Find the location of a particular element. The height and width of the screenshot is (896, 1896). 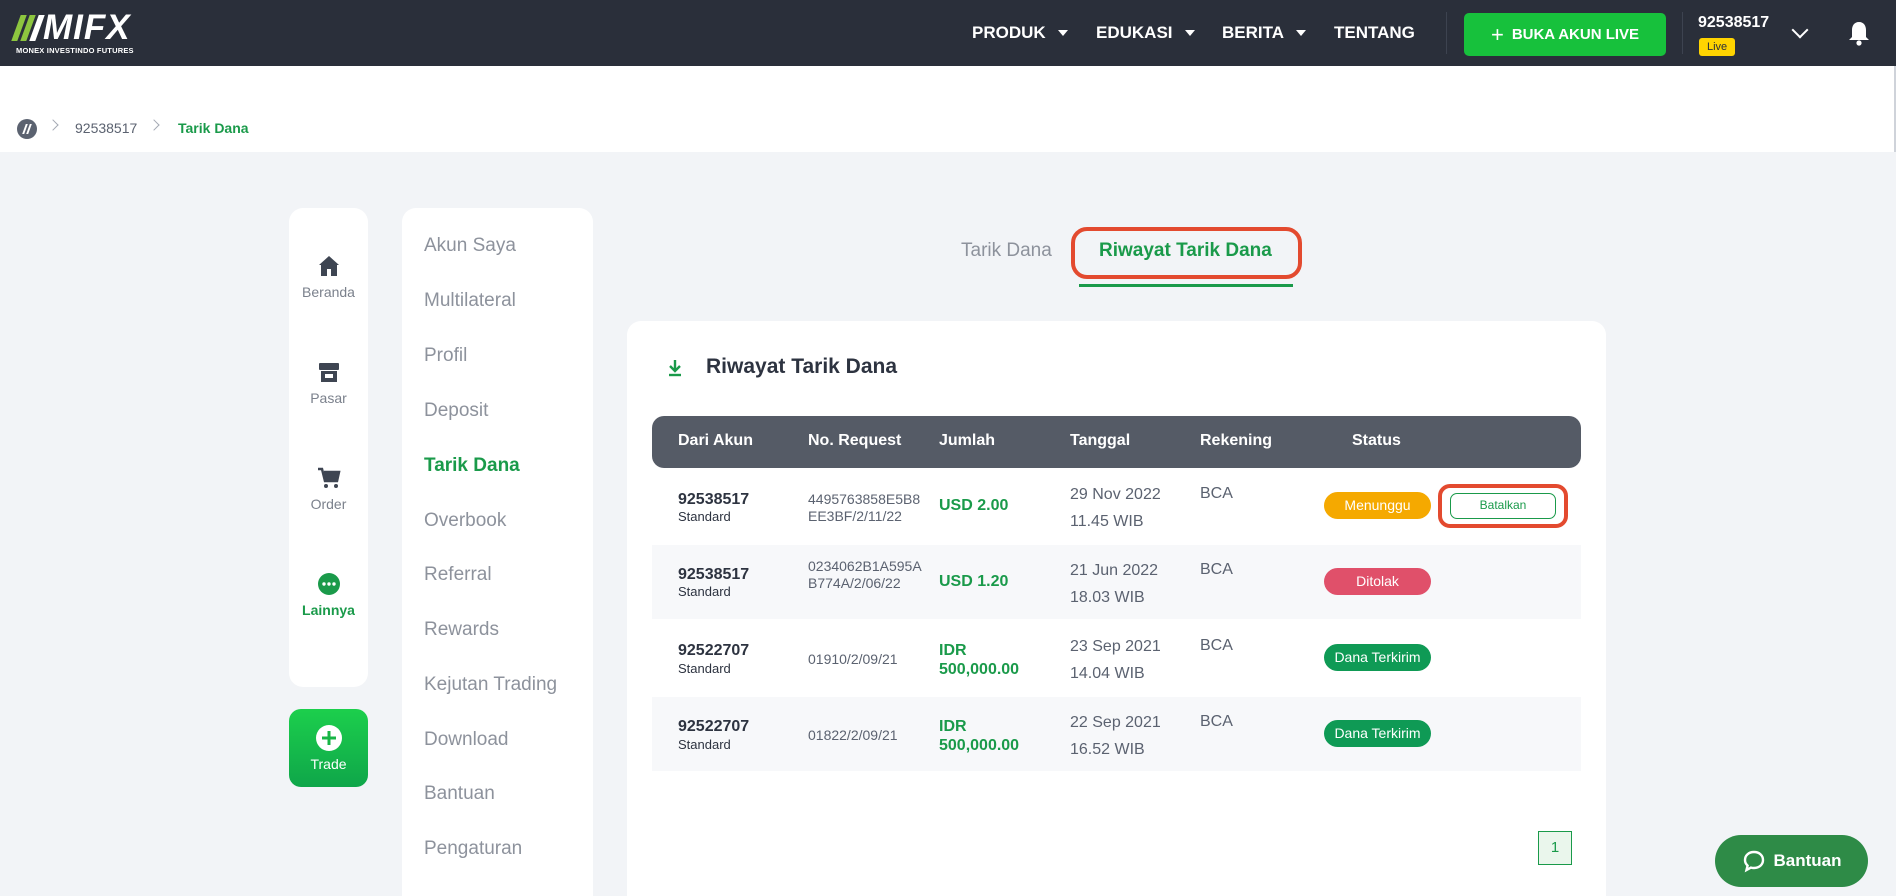

logo-text: MIFX is located at coordinates (87, 27).